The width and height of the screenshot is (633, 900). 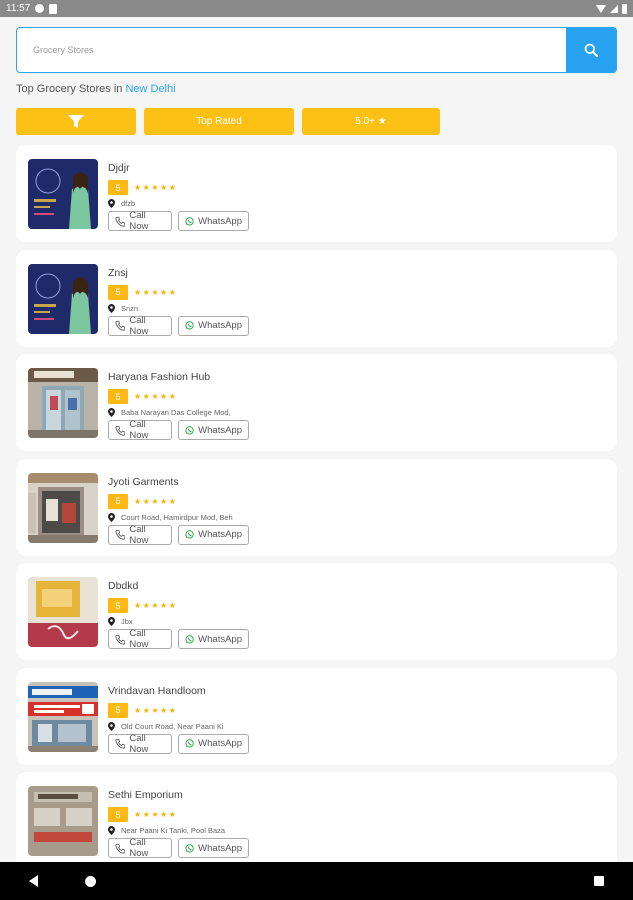 What do you see at coordinates (157, 690) in the screenshot?
I see `store-name: Vrindavan Handloom` at bounding box center [157, 690].